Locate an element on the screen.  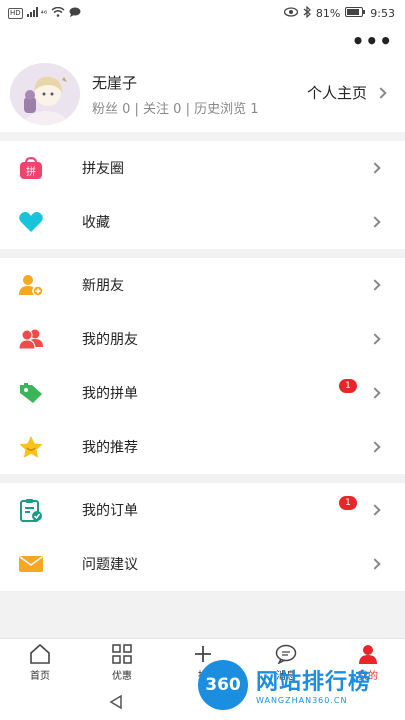
tag-icon is located at coordinates (31, 393).